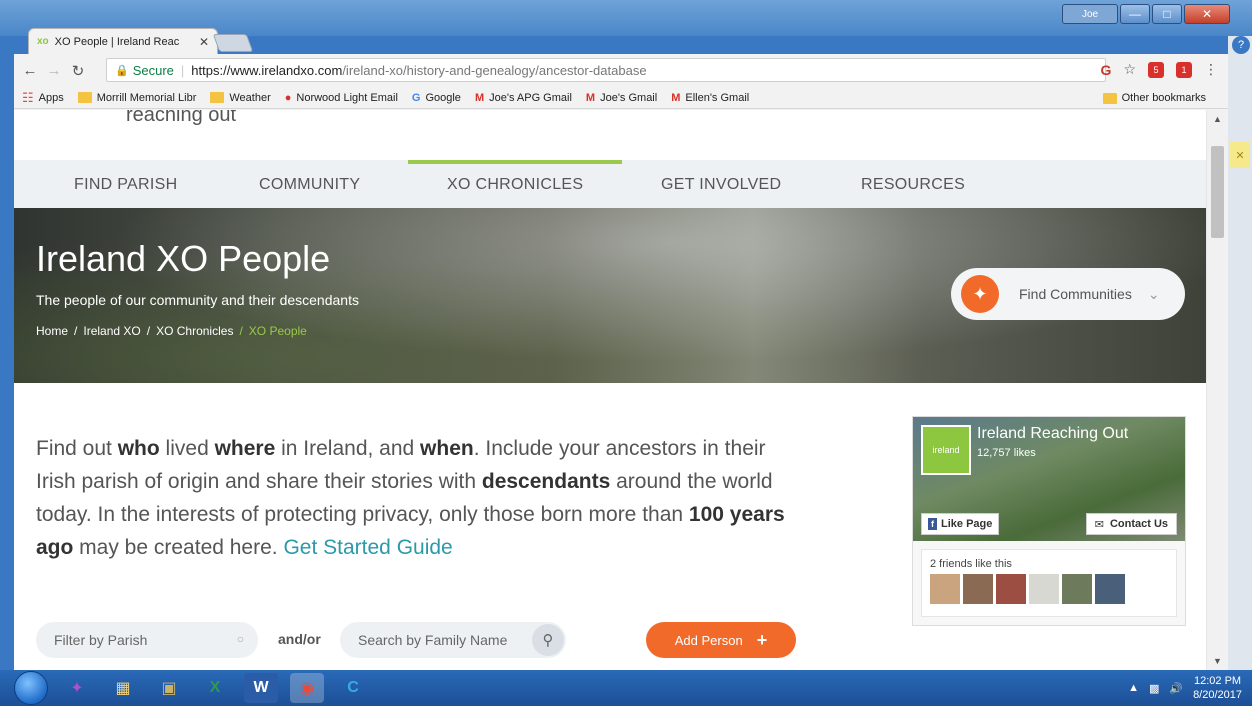 The width and height of the screenshot is (1252, 706). What do you see at coordinates (187, 448) in the screenshot?
I see `intro-text-part: lived` at bounding box center [187, 448].